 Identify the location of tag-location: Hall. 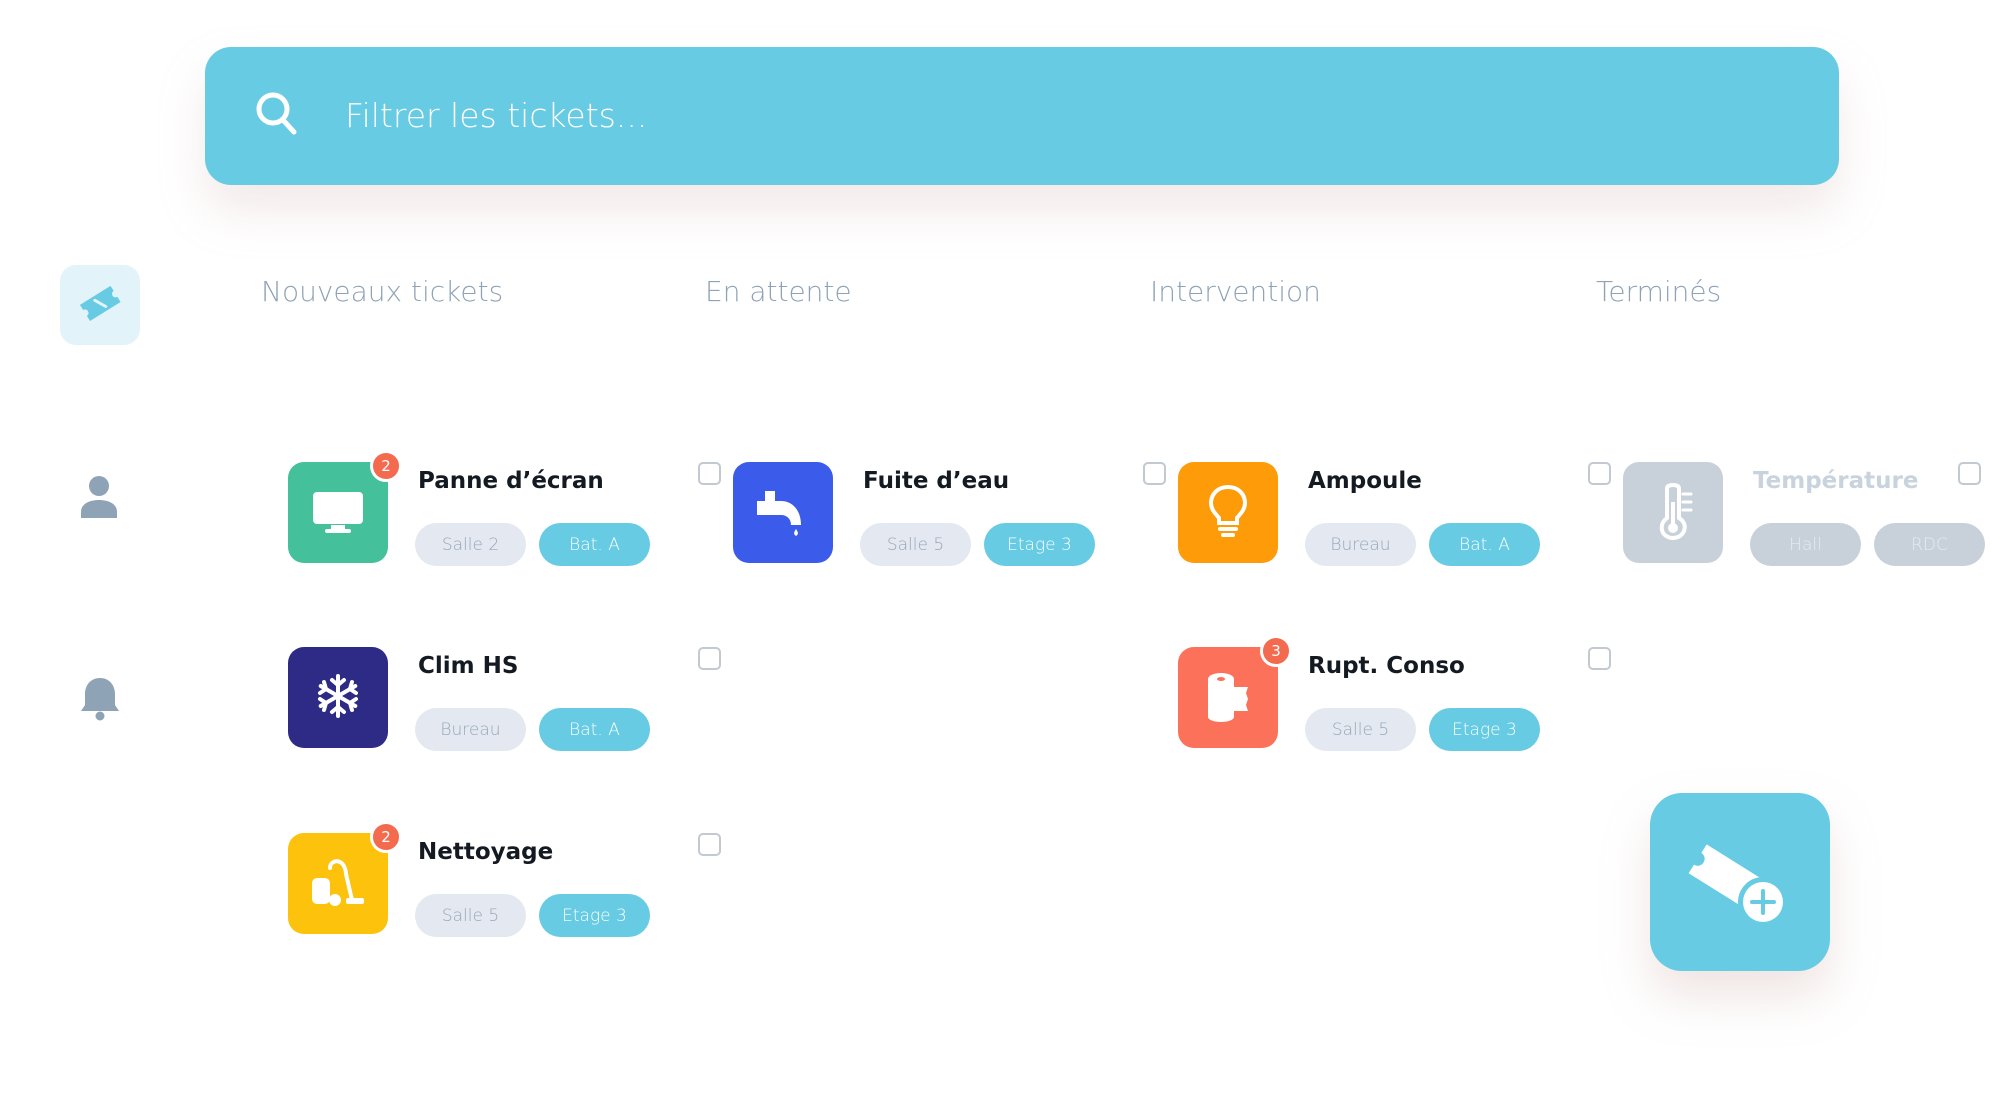
(1805, 544).